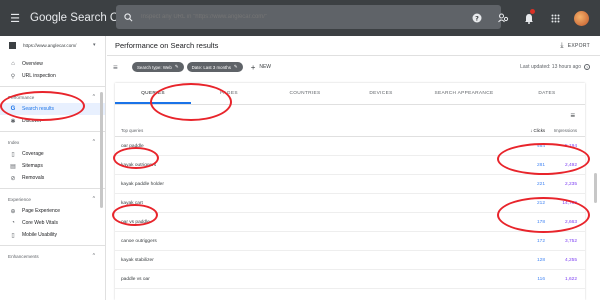  Describe the element at coordinates (52, 121) in the screenshot. I see `sidebar-item-discover: ✱ Discover` at that location.